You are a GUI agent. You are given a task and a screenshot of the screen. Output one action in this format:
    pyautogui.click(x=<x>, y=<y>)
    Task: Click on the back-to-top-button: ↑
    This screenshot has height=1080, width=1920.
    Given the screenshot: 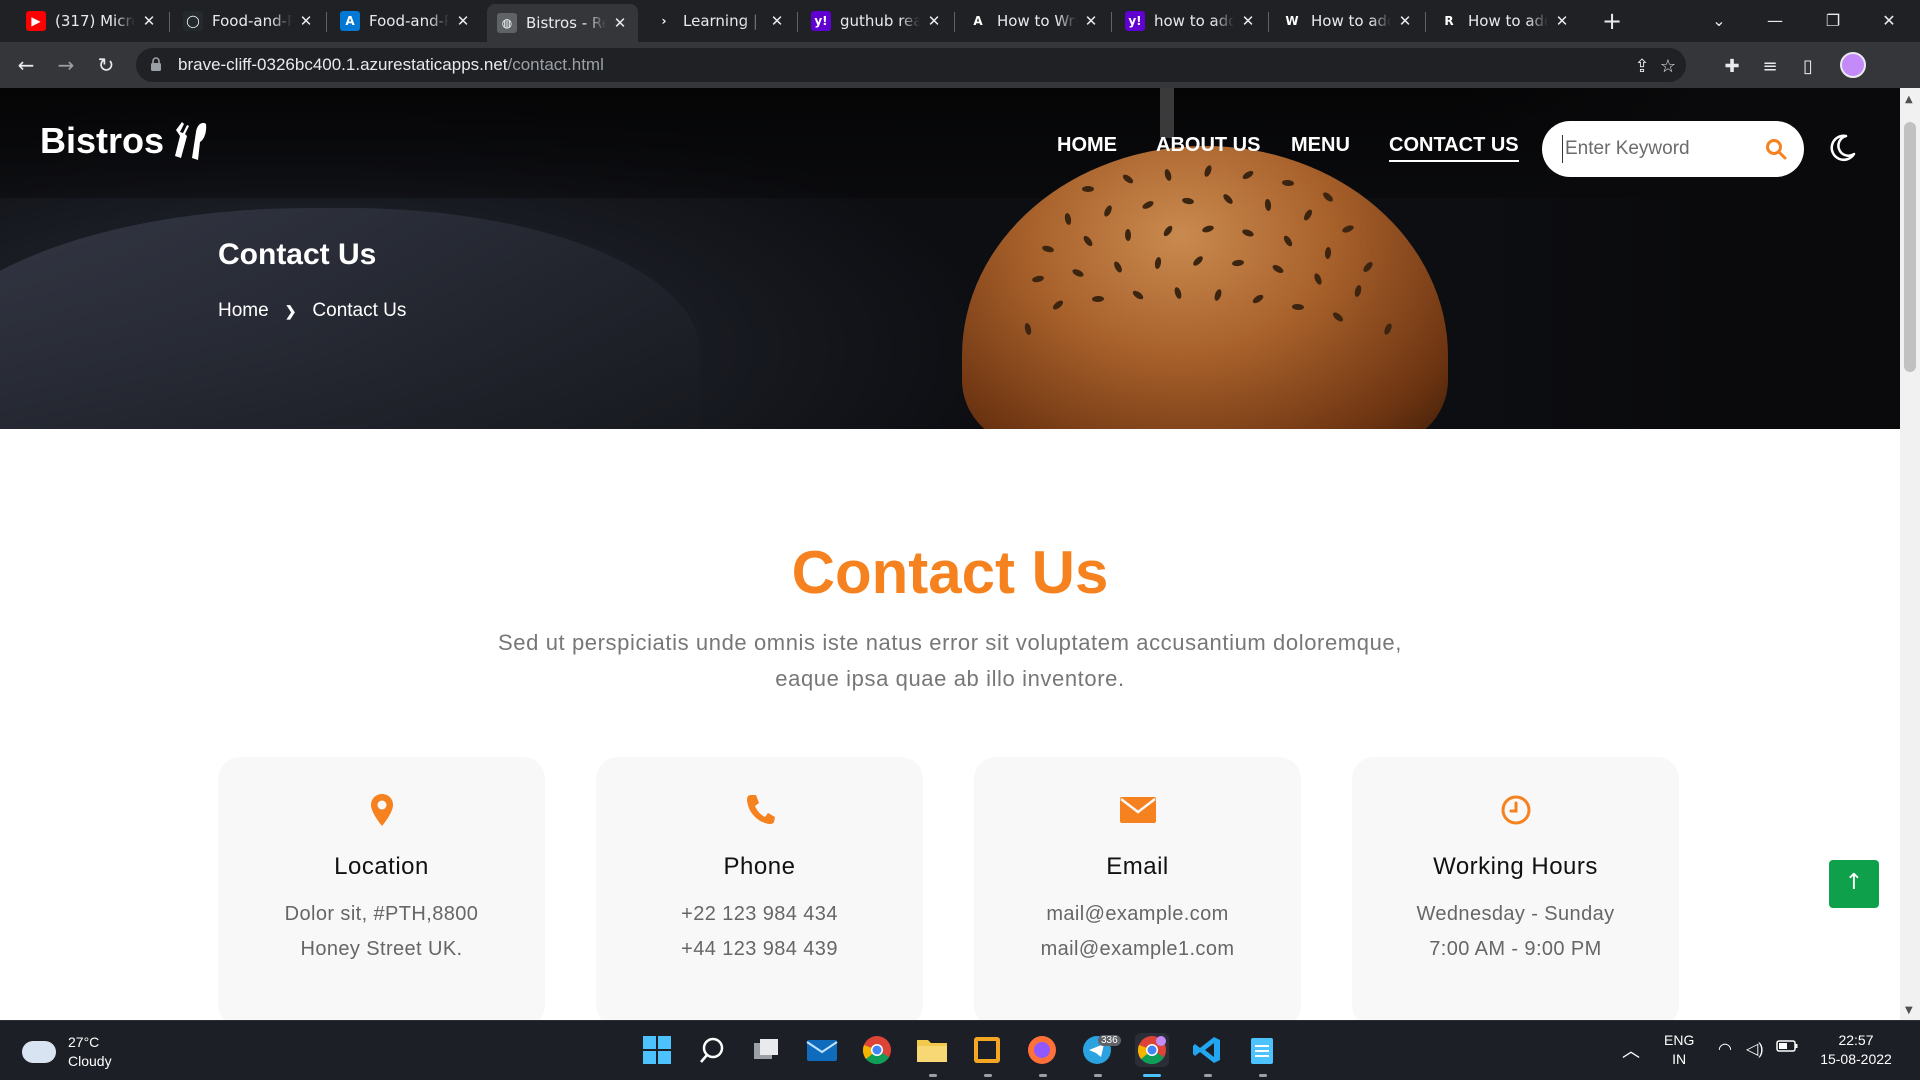 What is the action you would take?
    pyautogui.click(x=1854, y=884)
    